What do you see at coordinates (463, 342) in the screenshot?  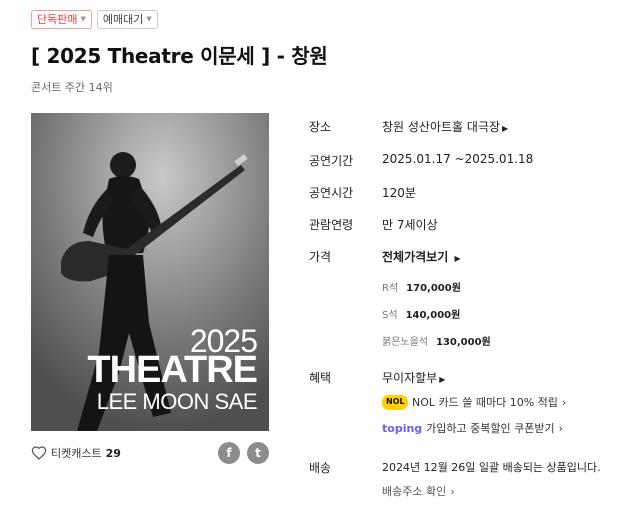 I see `seat-price: 130,000원` at bounding box center [463, 342].